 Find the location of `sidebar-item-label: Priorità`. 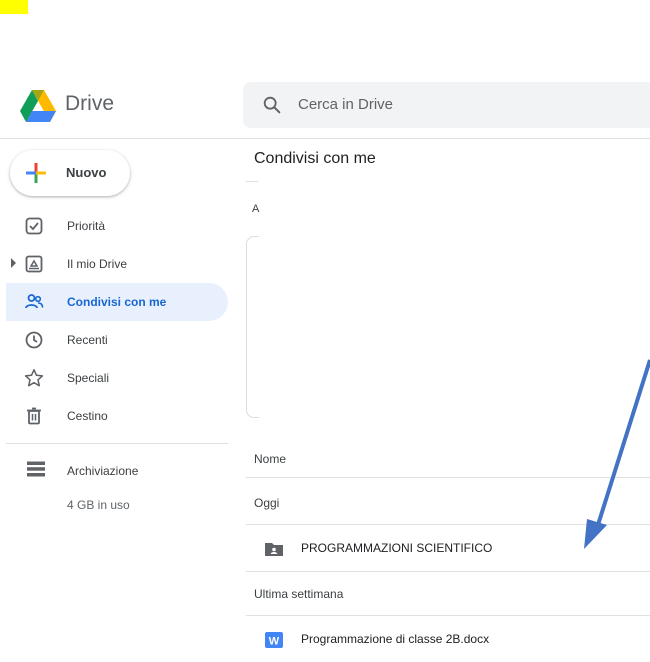

sidebar-item-label: Priorità is located at coordinates (86, 226).